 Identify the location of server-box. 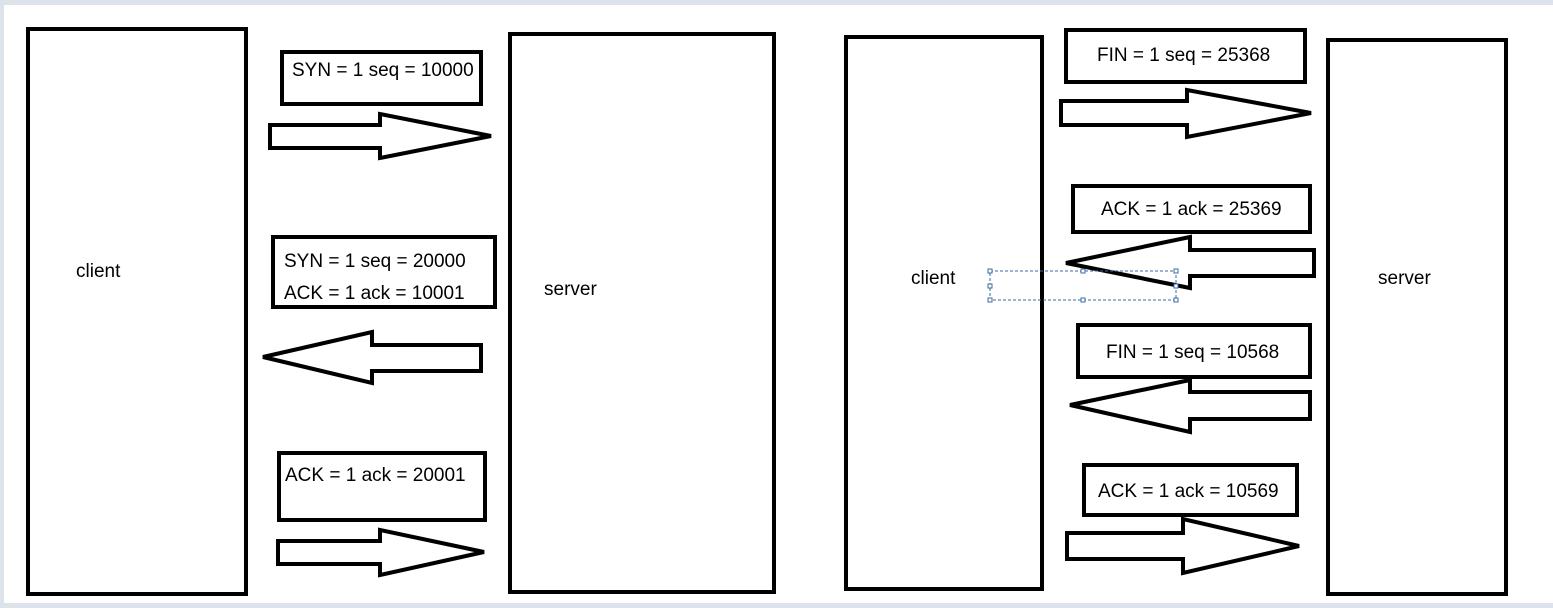
(1417, 317).